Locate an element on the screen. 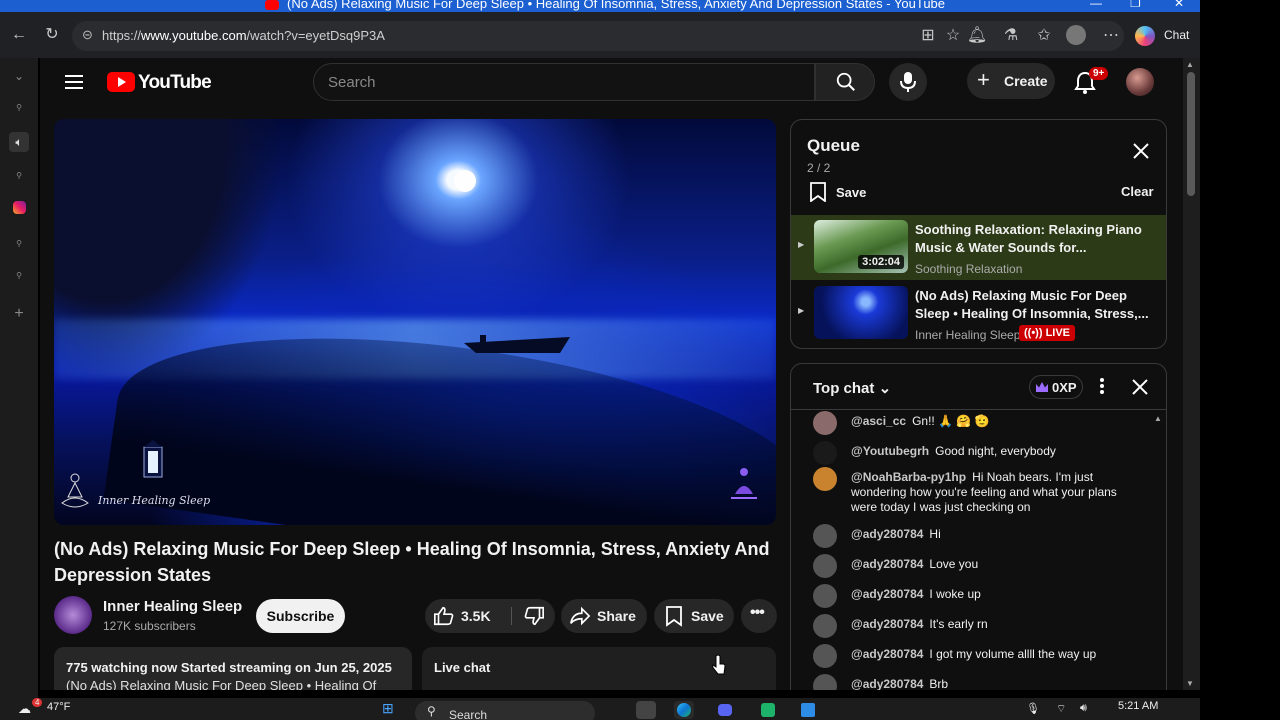 The image size is (1280, 720). edge-icon is located at coordinates (684, 710).